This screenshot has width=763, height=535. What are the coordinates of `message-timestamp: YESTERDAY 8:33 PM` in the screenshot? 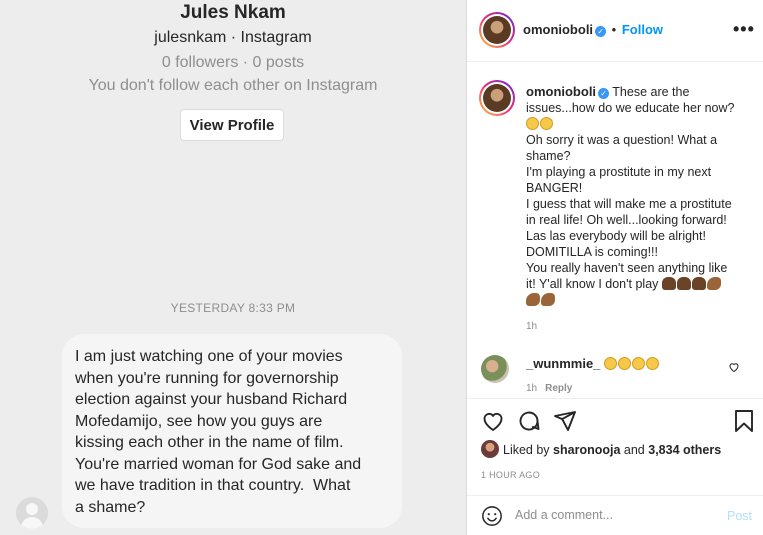 It's located at (233, 308).